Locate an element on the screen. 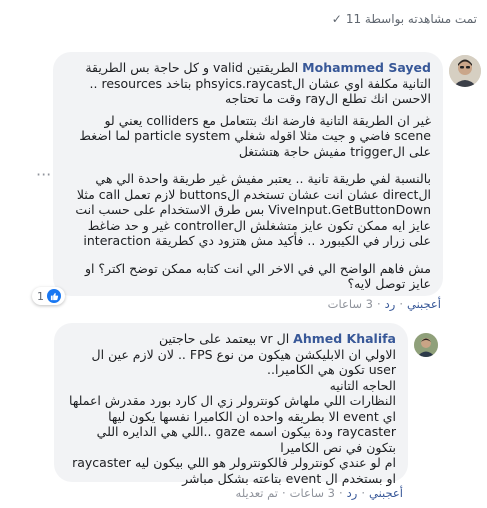  comment-actions: أعجبني · رد · 3 ساعات is located at coordinates (384, 304).